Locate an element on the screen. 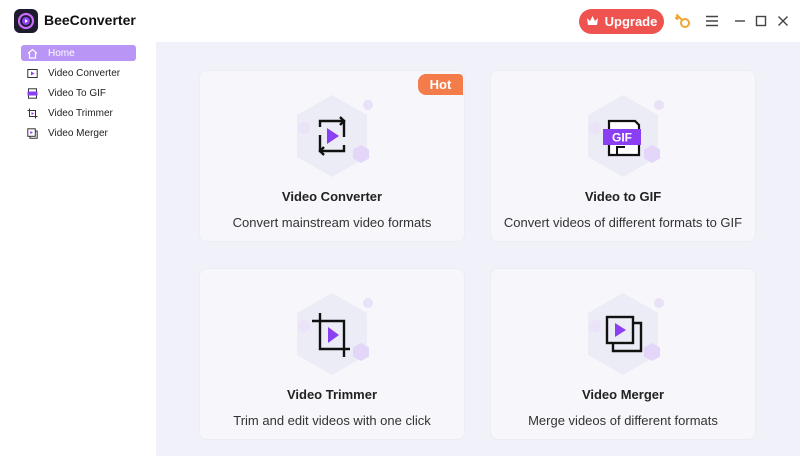 The width and height of the screenshot is (800, 456). sidebar-item-video-merger: Video Merger is located at coordinates (78, 133).